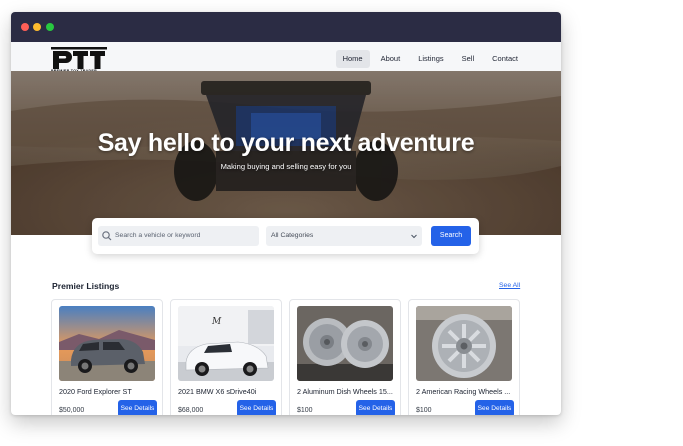 The width and height of the screenshot is (683, 446). I want to click on chrome-wheels-photo, so click(345, 343).